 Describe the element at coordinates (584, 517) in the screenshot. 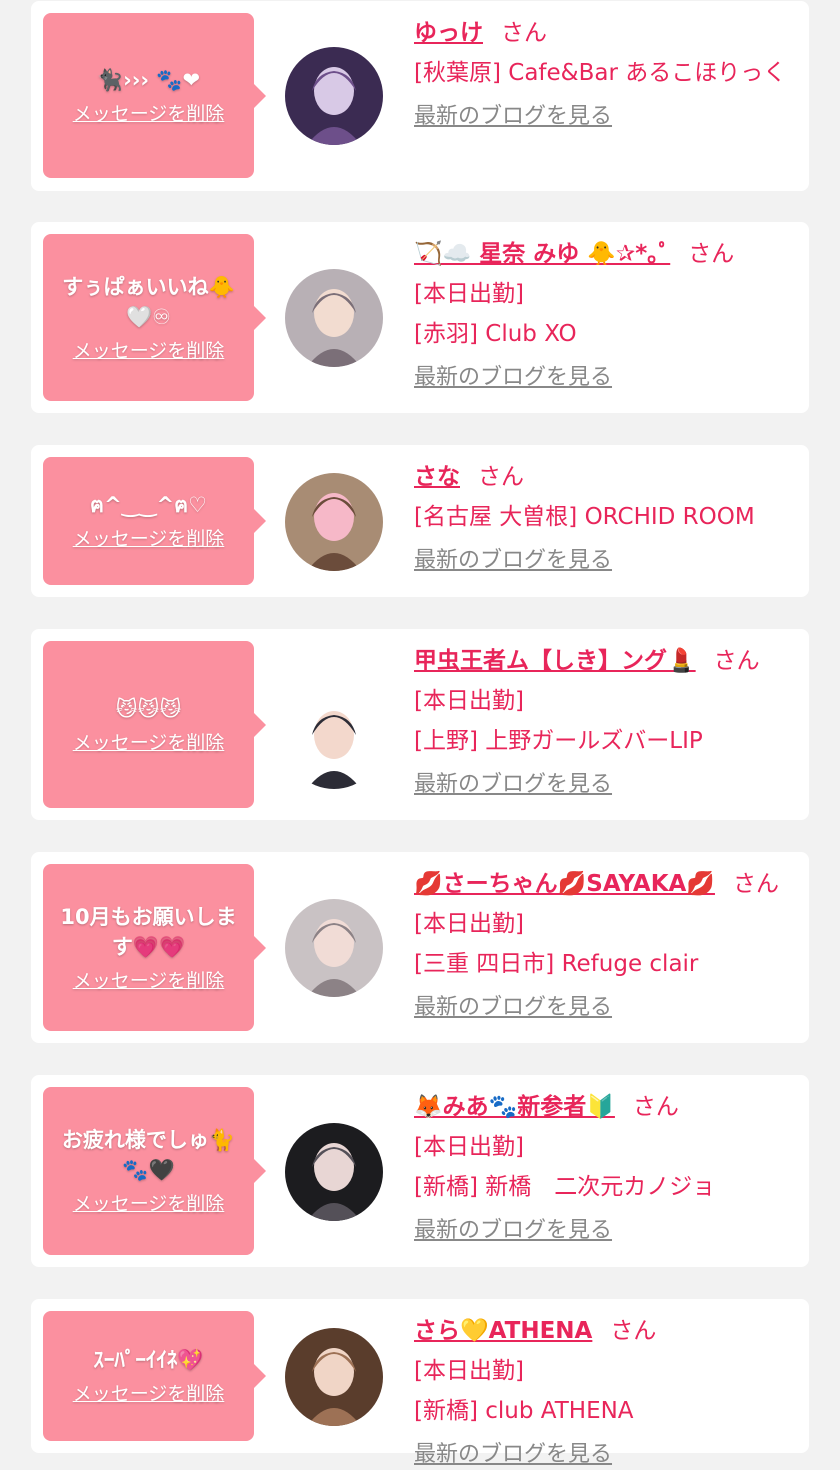

I see `cast-detail-line: [名古屋 大曽根] ORCHID ROOM` at that location.